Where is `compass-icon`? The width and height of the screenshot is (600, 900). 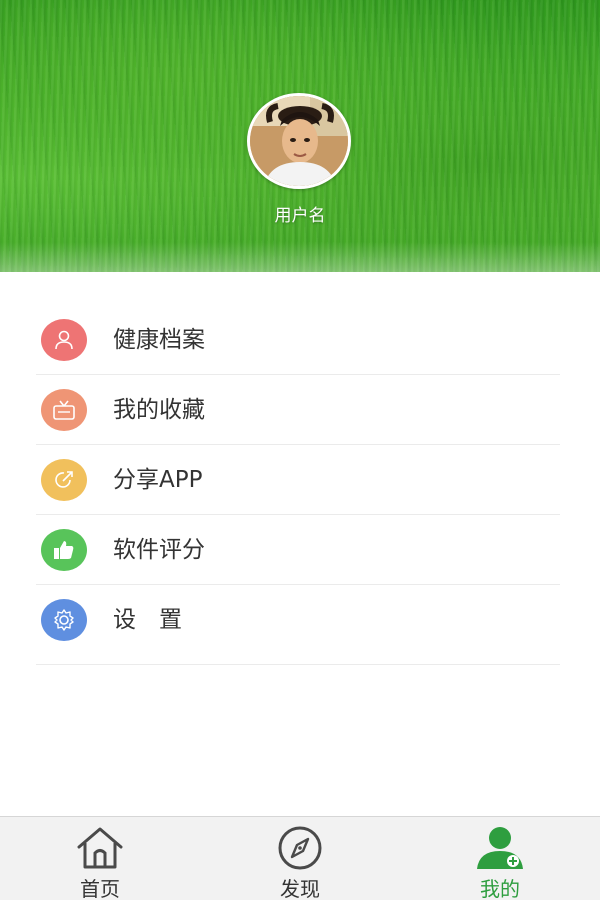 compass-icon is located at coordinates (300, 848).